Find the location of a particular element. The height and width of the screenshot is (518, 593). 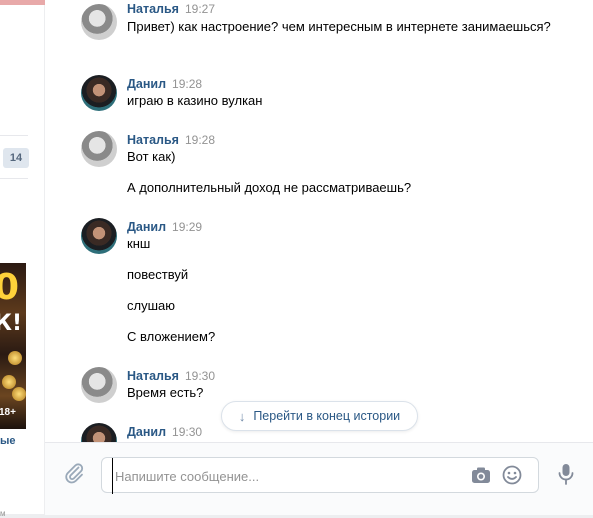

message-time: 19:27 is located at coordinates (200, 9).